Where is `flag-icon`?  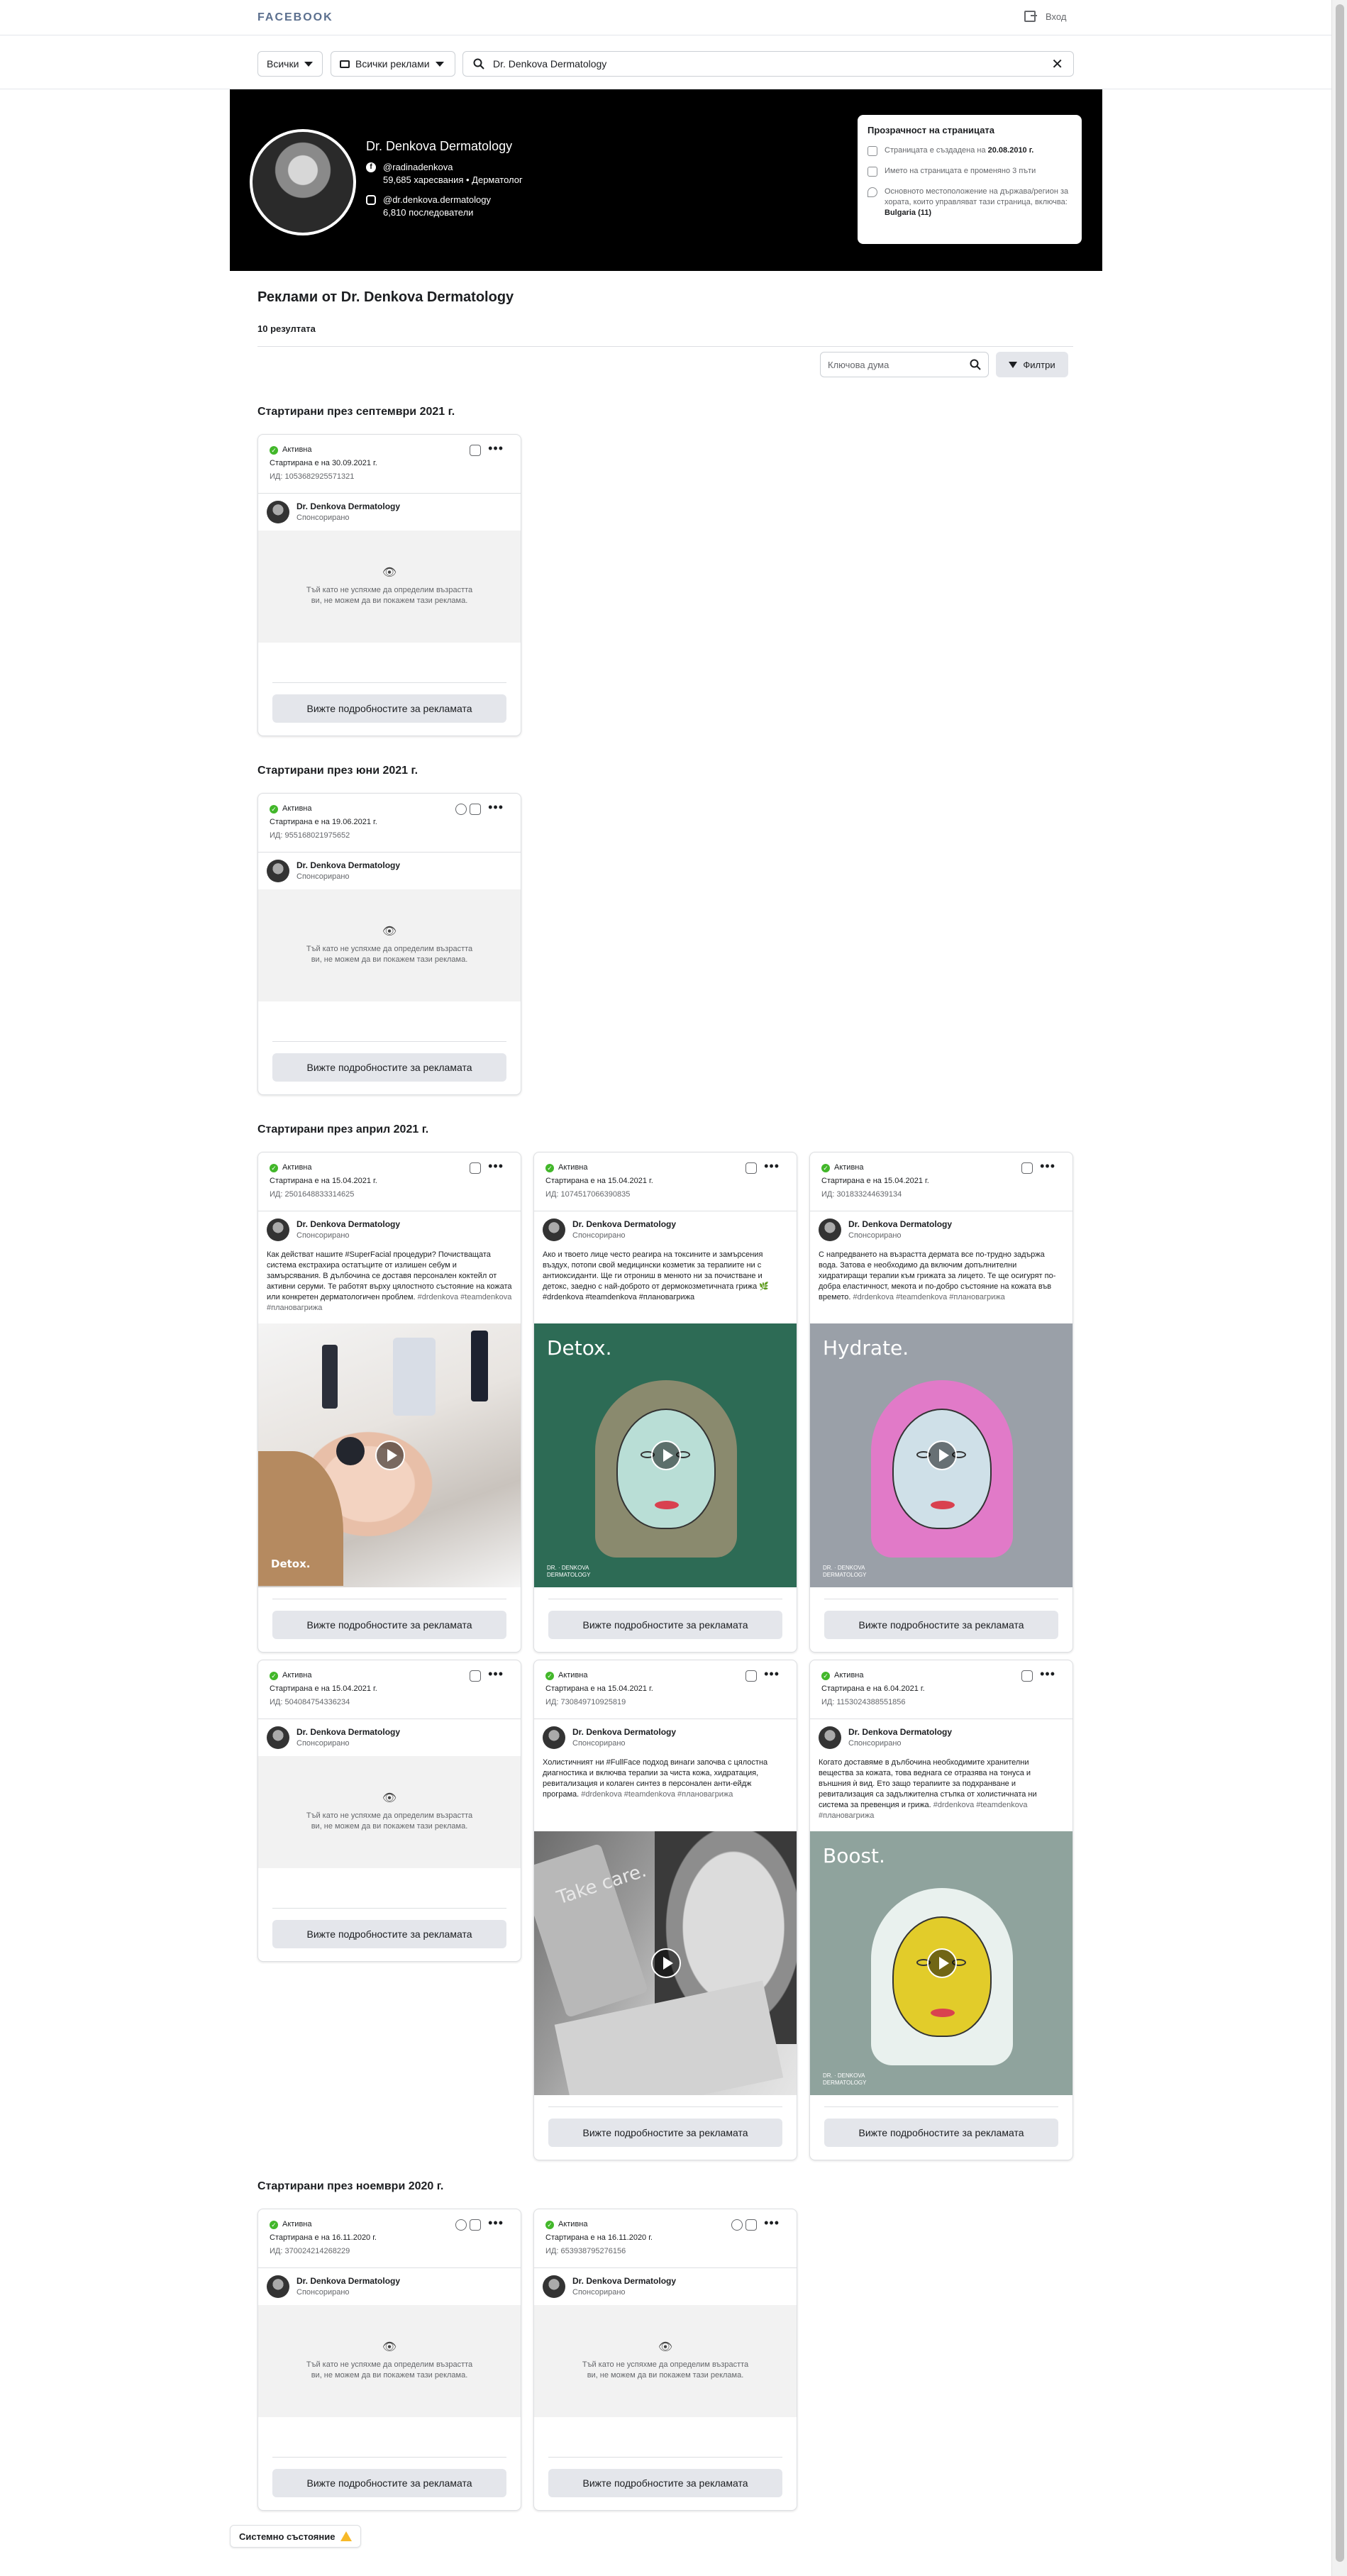 flag-icon is located at coordinates (872, 151).